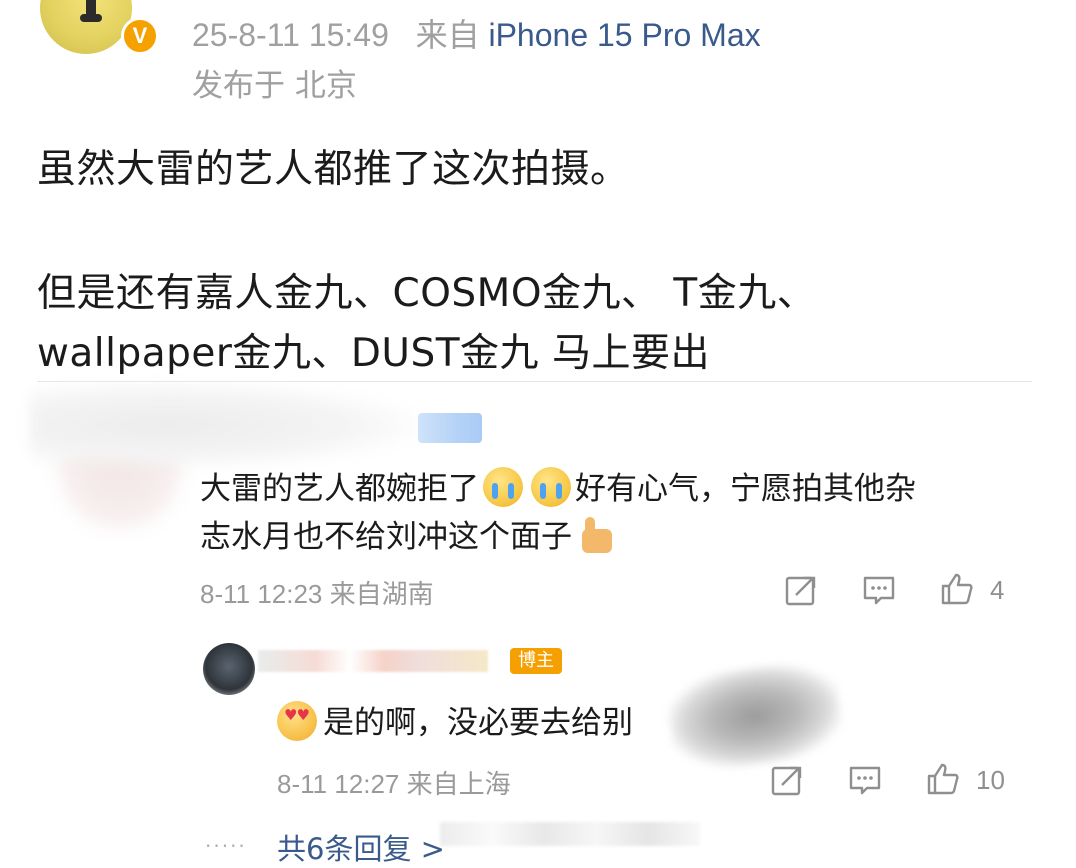  What do you see at coordinates (333, 169) in the screenshot?
I see `post-text-line: 虽然大雷的艺人都推了这次拍摄。` at bounding box center [333, 169].